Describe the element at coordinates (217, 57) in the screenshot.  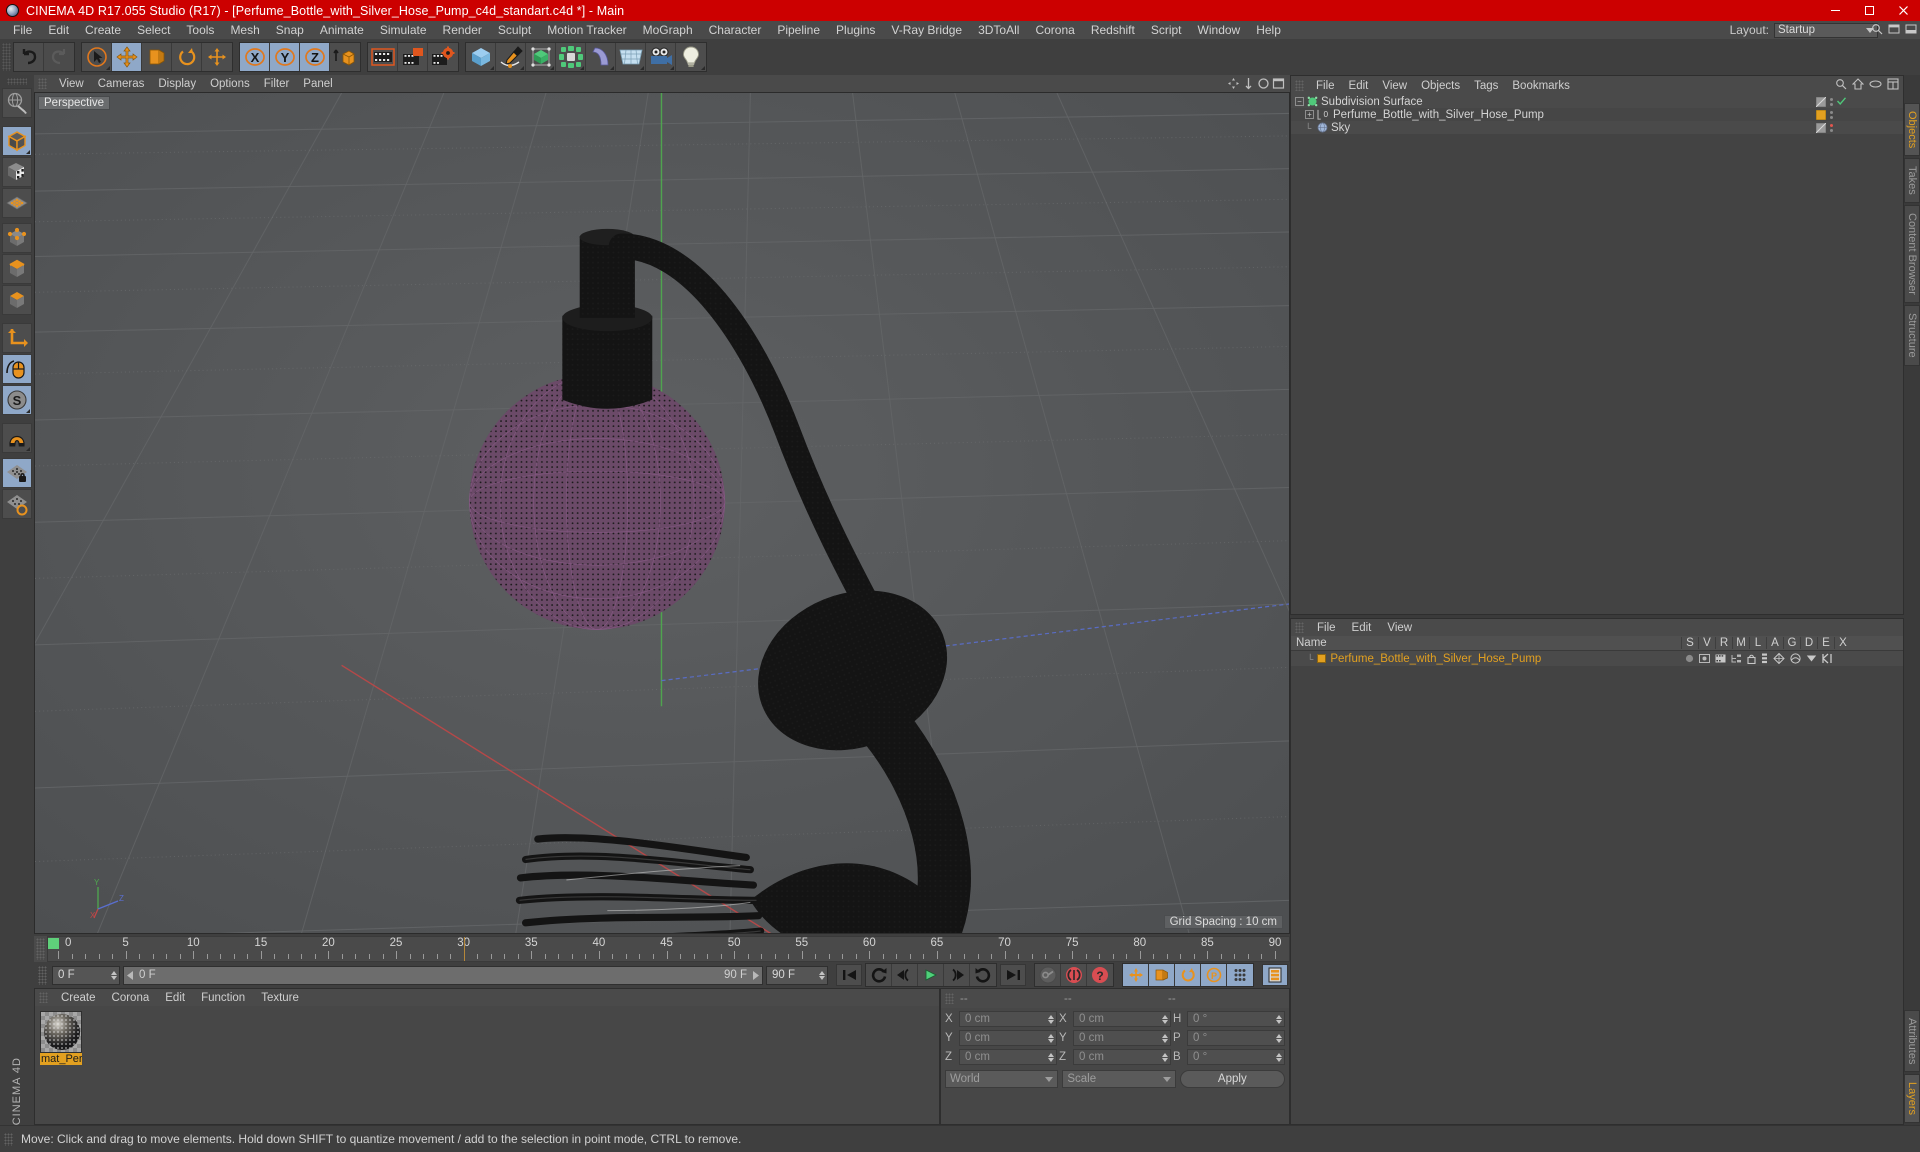
I see `move-alt-icon` at that location.